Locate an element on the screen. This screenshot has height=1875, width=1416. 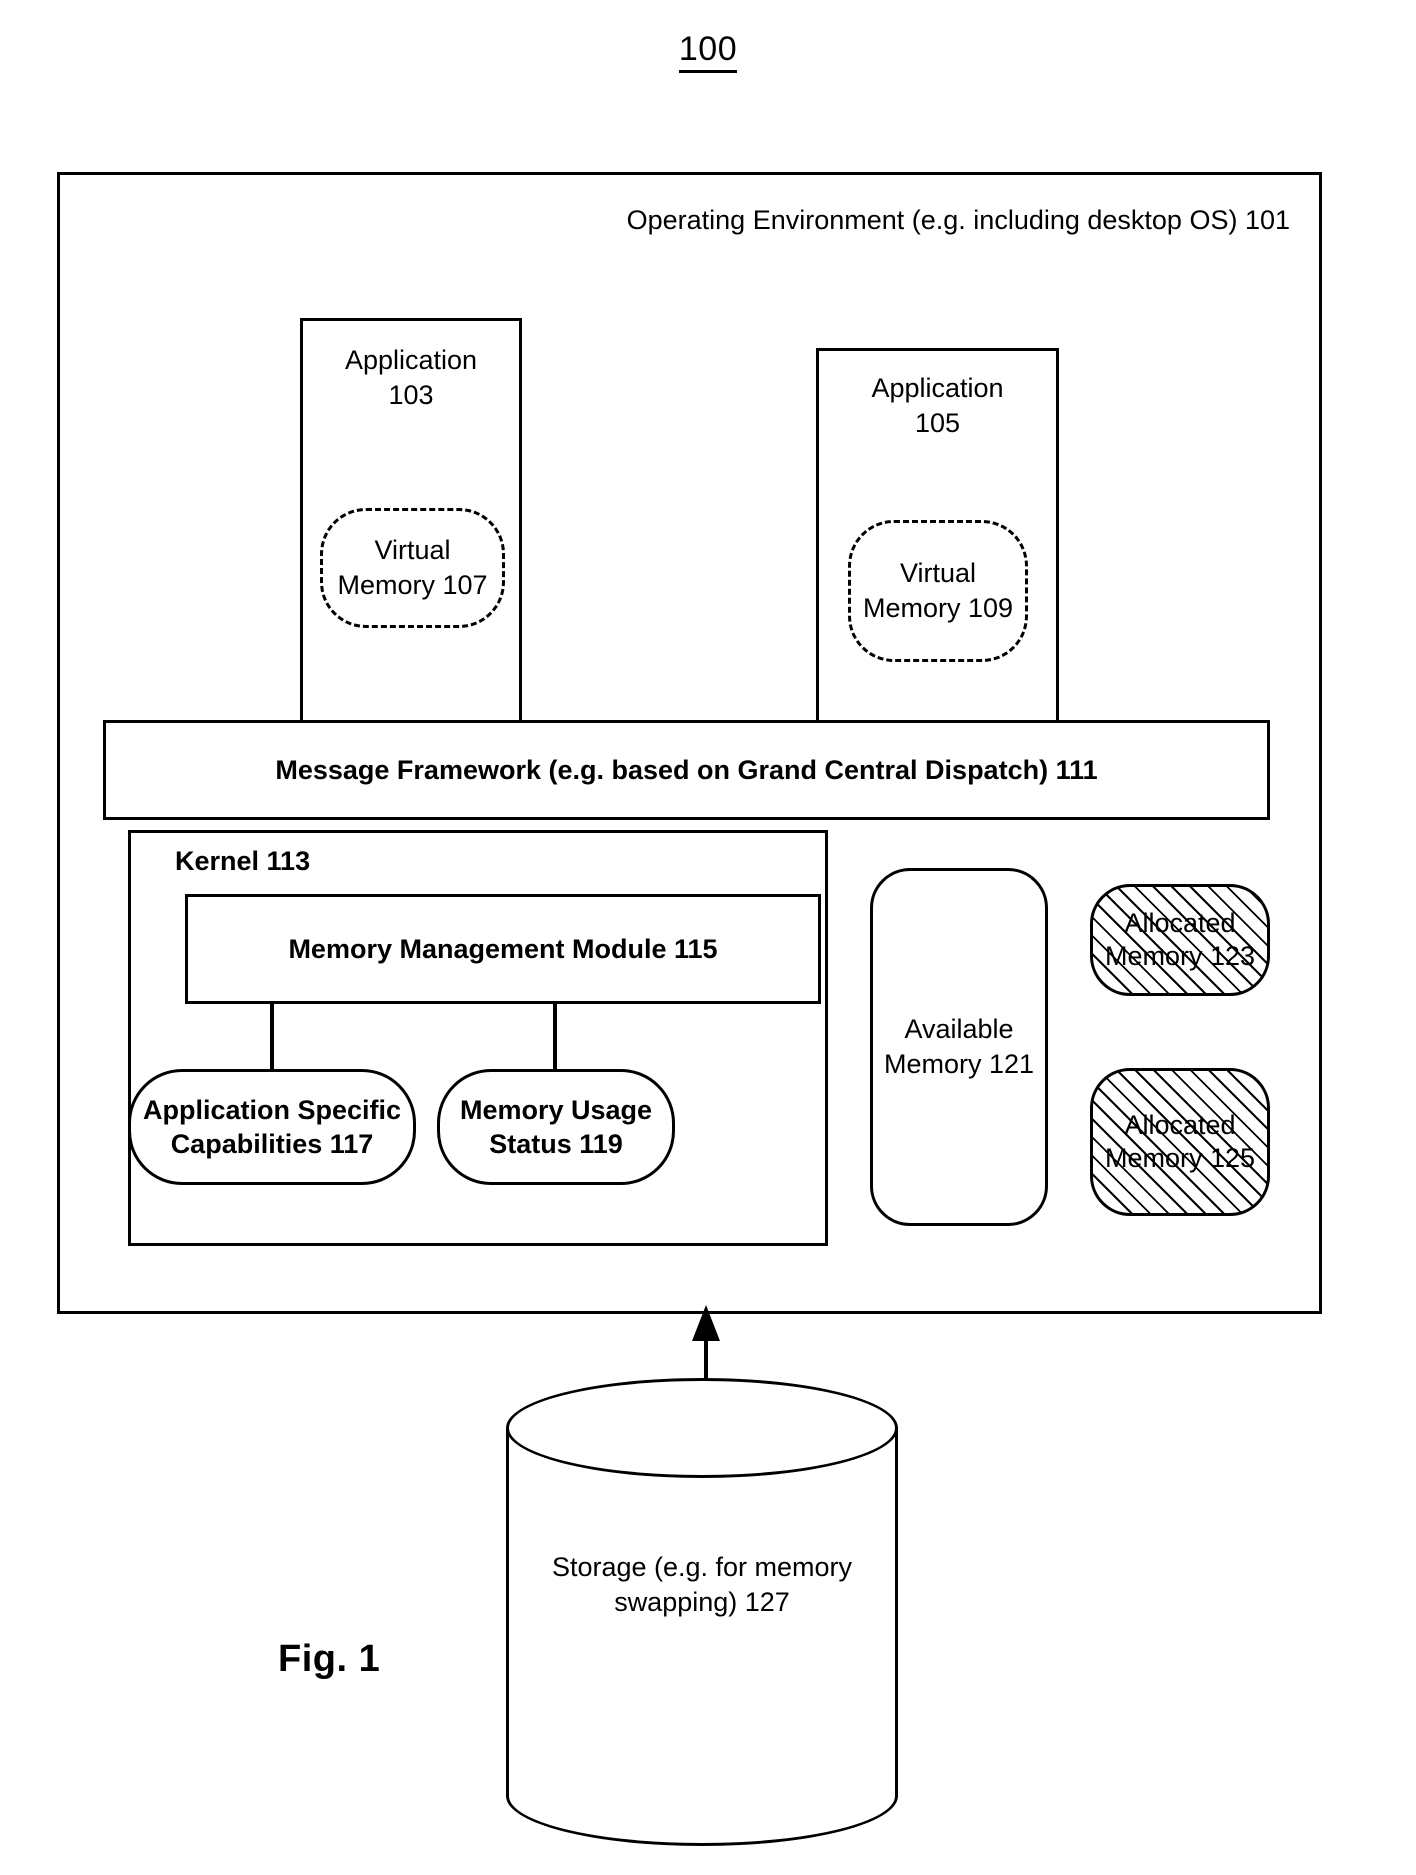
figure-number-value: 100 is located at coordinates (708, 51).